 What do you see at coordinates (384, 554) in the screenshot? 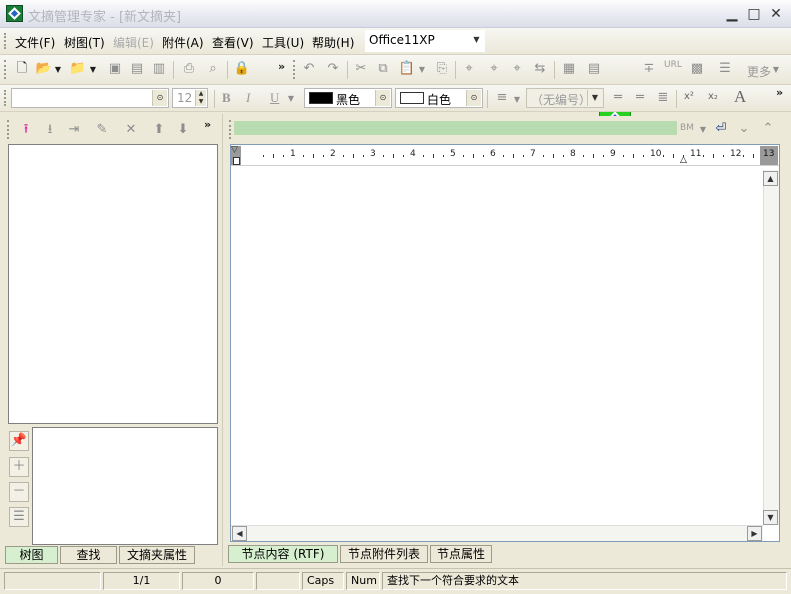
I see `tab-node-attachments: 节点附件列表` at bounding box center [384, 554].